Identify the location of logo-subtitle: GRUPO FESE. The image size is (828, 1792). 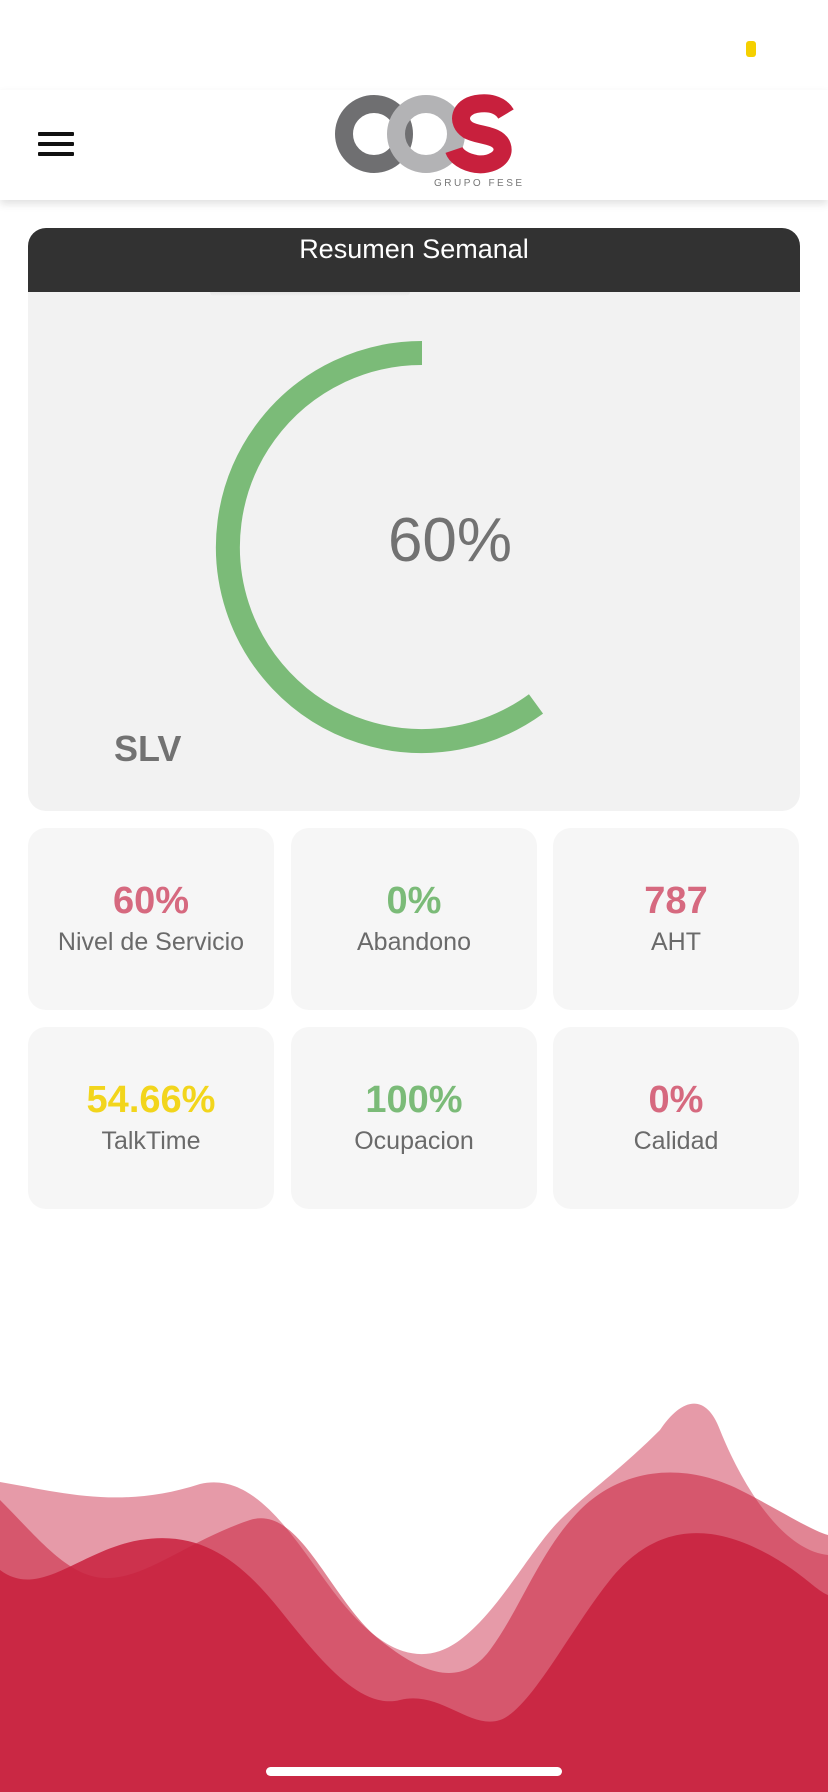
(479, 183).